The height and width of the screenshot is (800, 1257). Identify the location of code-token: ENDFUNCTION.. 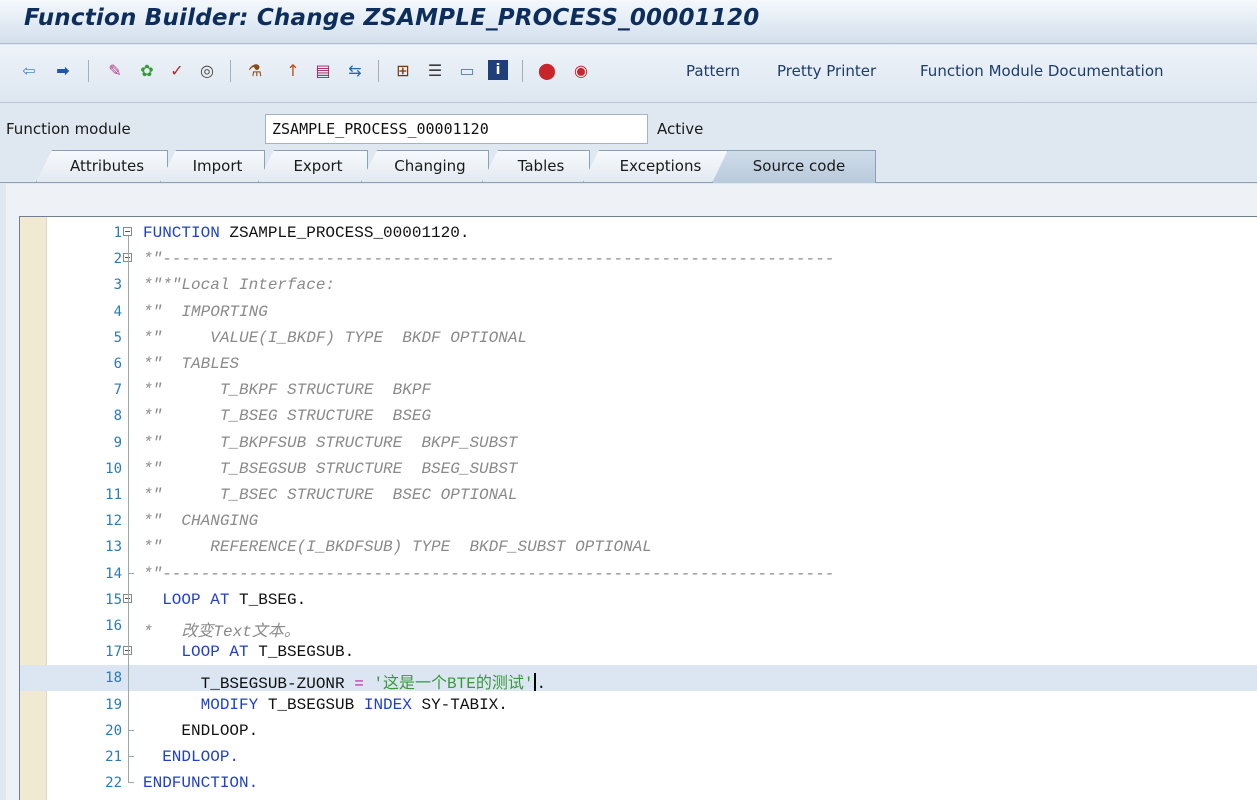
(201, 783).